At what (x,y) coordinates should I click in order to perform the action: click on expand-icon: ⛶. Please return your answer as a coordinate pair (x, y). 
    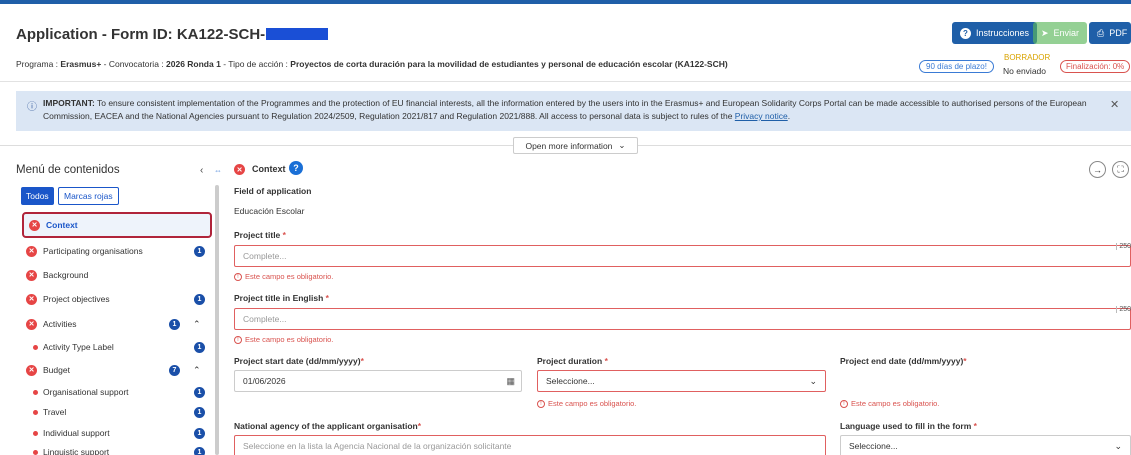
    Looking at the image, I should click on (1120, 169).